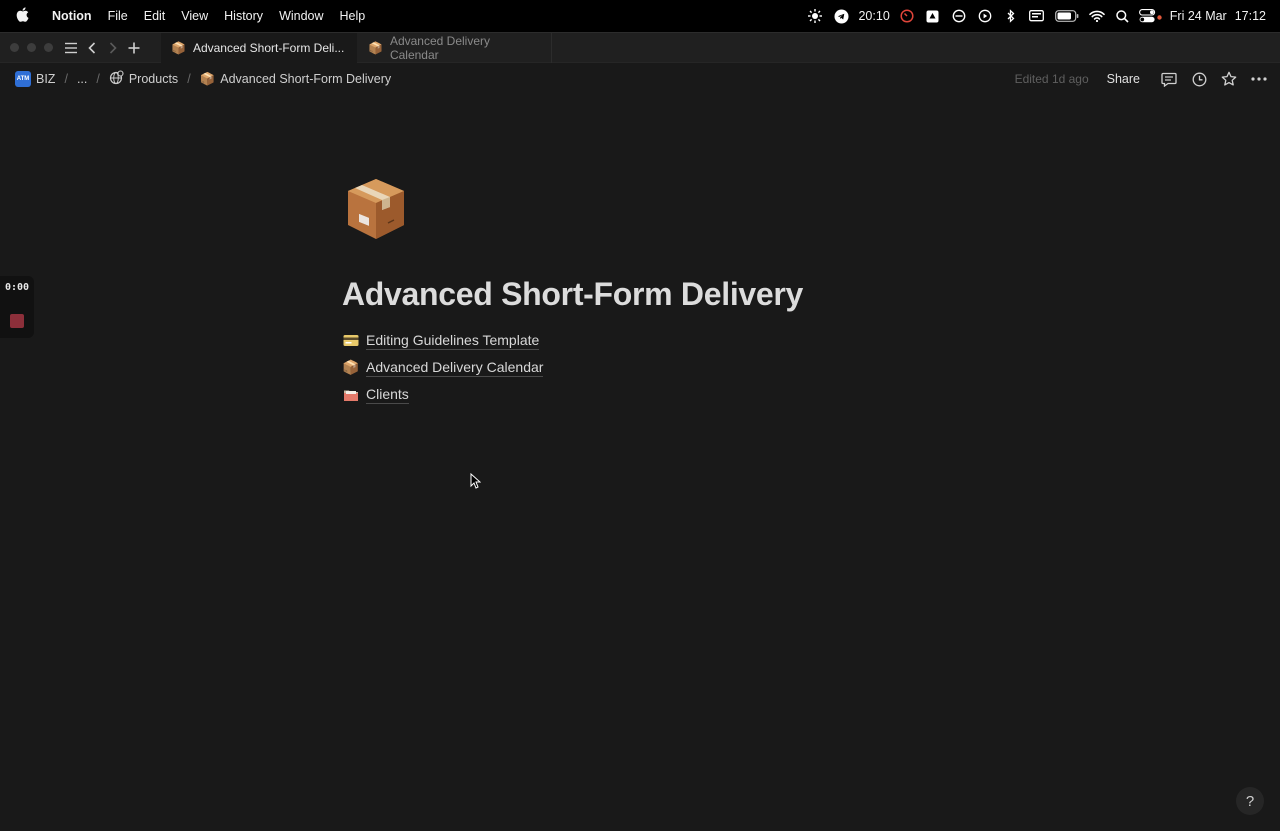  Describe the element at coordinates (91, 48) in the screenshot. I see `back-arrow-icon` at that location.